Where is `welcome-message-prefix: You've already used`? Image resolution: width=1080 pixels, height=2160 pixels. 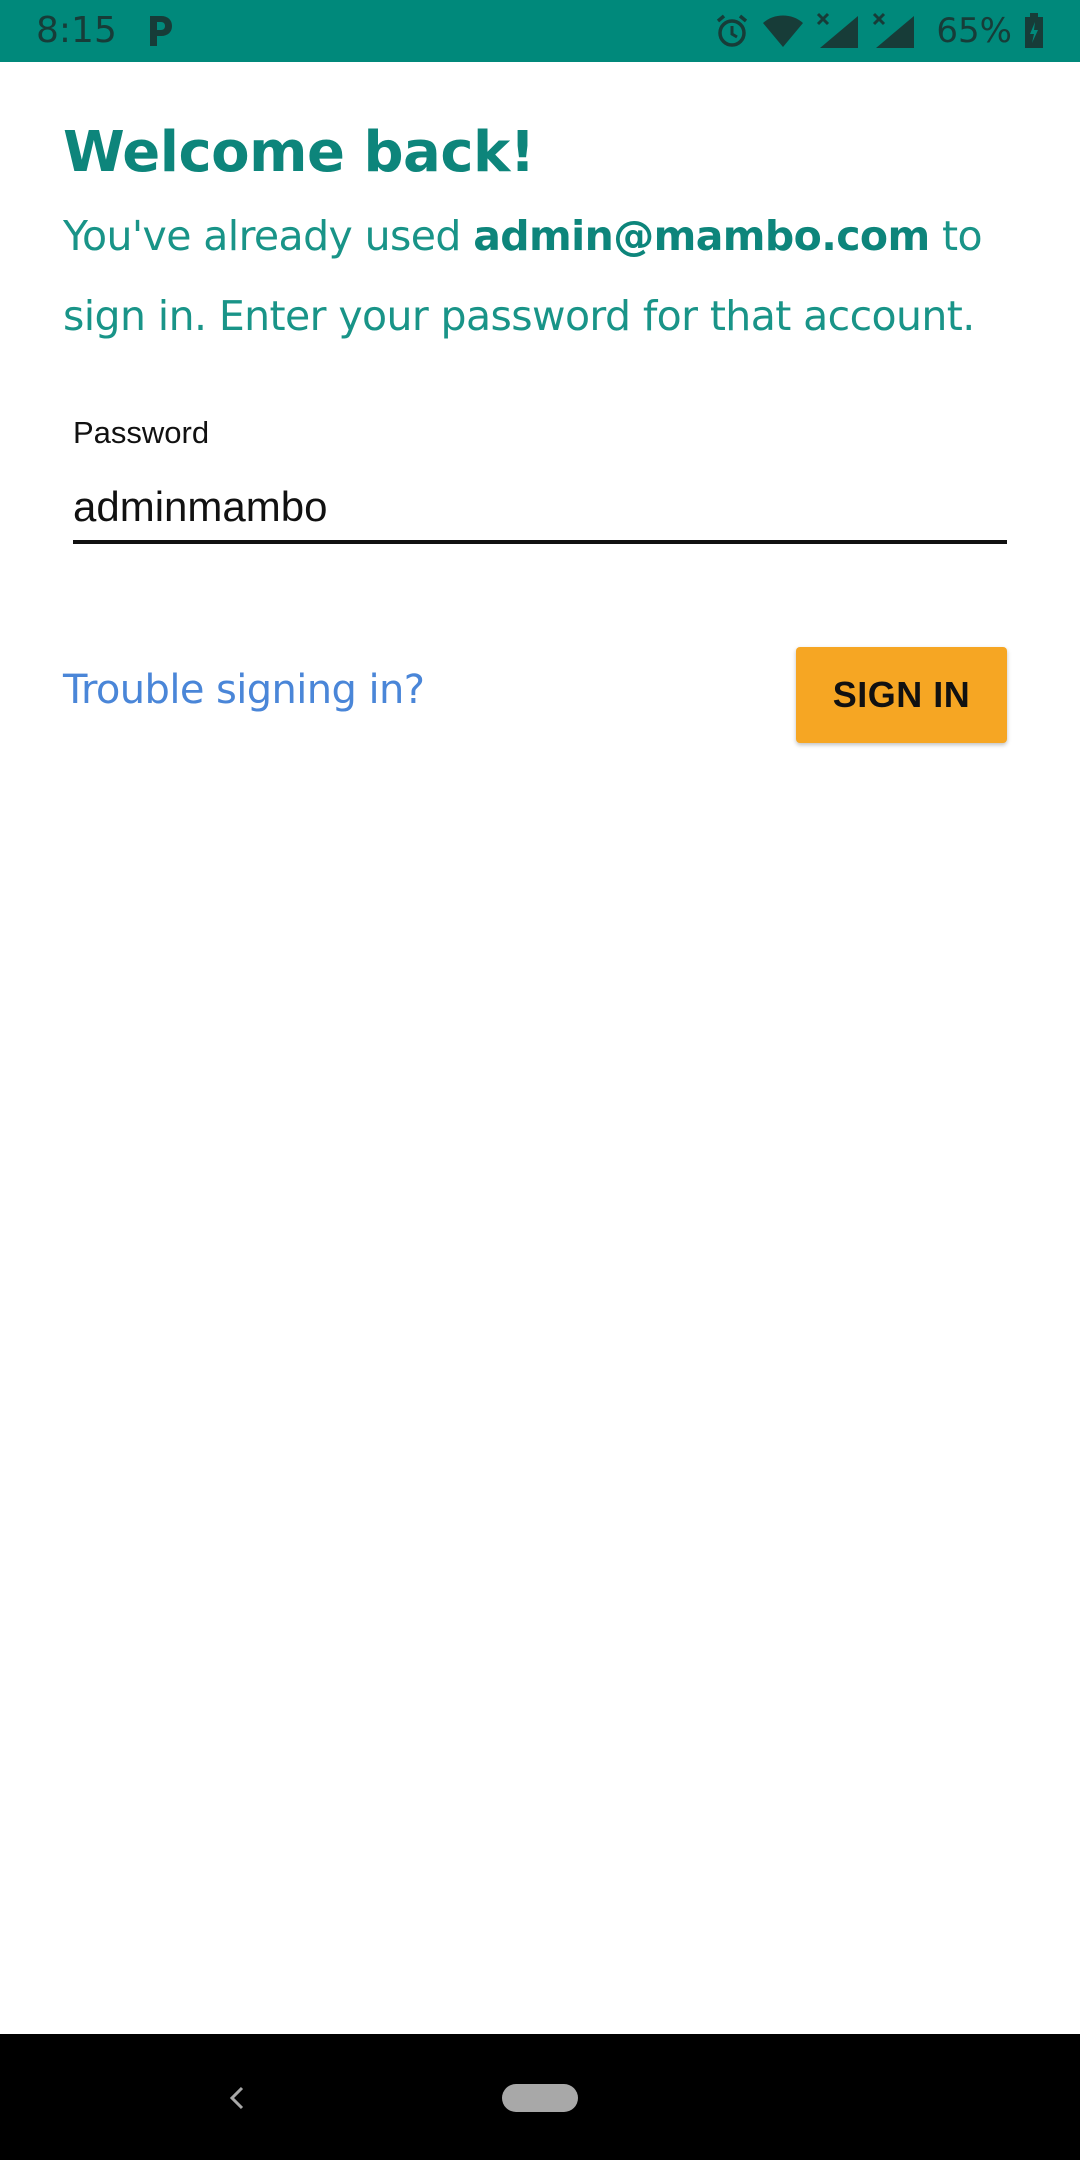
welcome-message-prefix: You've already used is located at coordinates (268, 236).